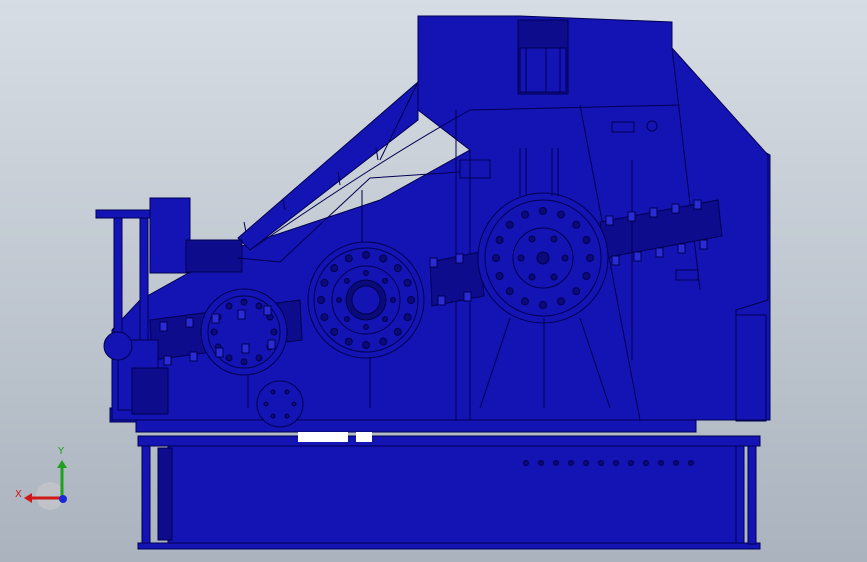  I want to click on triad-y-label: Y, so click(61, 451).